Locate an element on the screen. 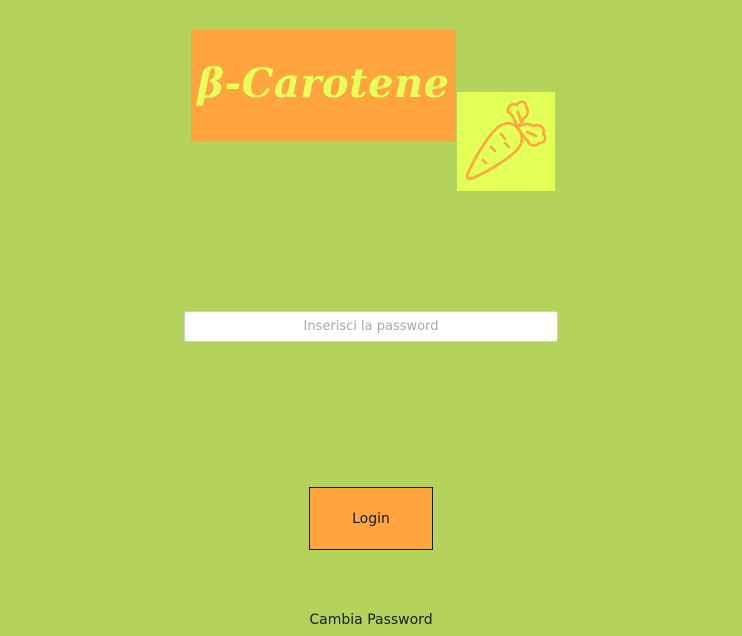 The height and width of the screenshot is (636, 742). carrot-icon is located at coordinates (506, 140).